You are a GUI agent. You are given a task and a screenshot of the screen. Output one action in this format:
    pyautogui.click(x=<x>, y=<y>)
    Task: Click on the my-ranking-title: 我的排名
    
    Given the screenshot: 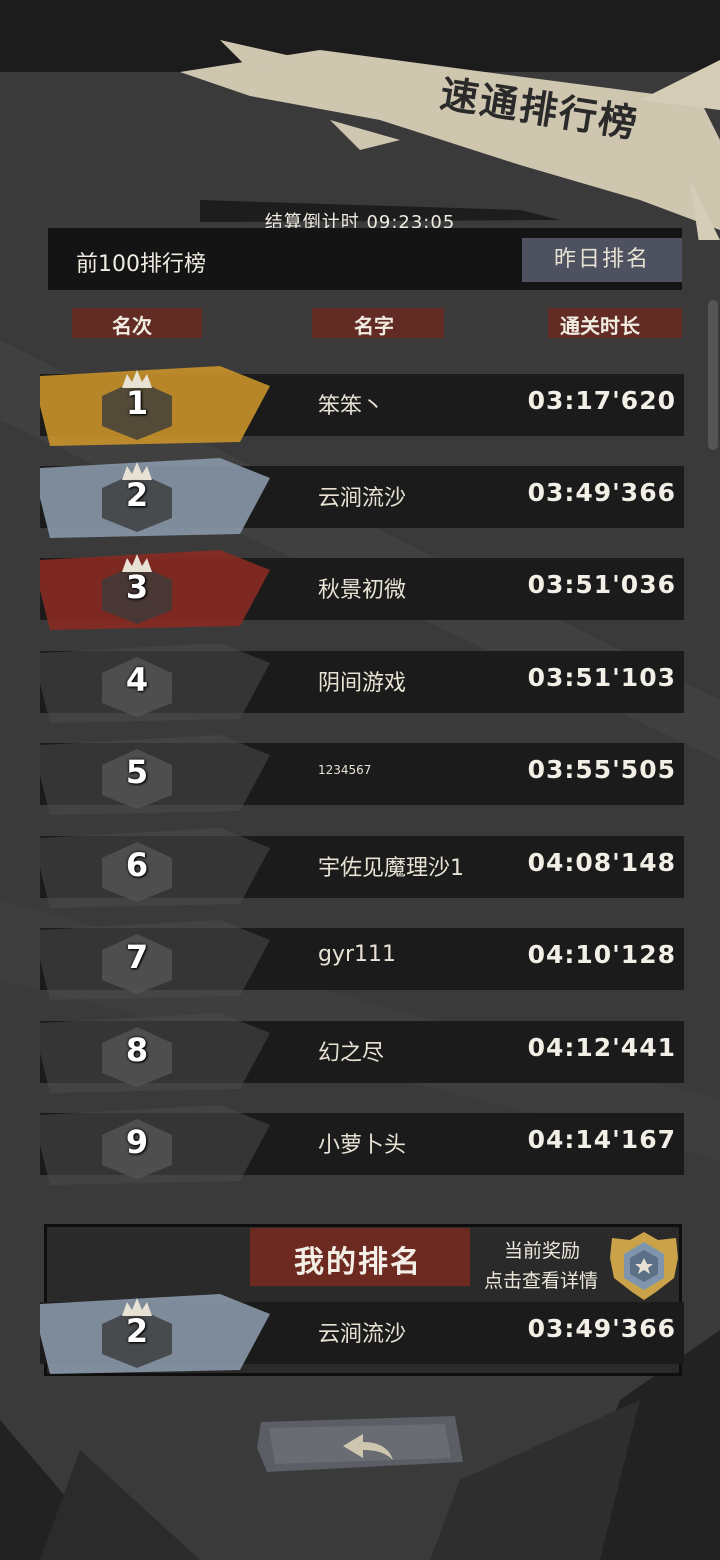 What is the action you would take?
    pyautogui.click(x=358, y=1262)
    